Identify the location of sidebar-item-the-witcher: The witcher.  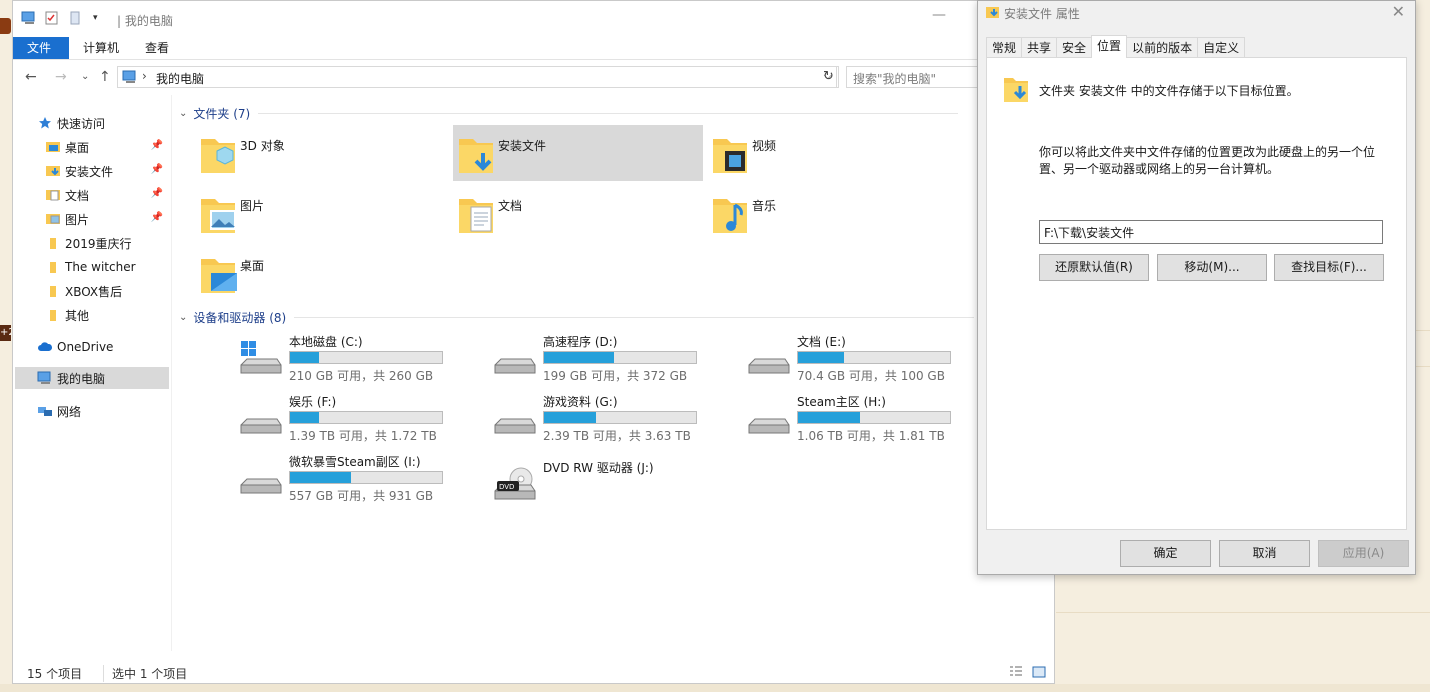
(92, 267).